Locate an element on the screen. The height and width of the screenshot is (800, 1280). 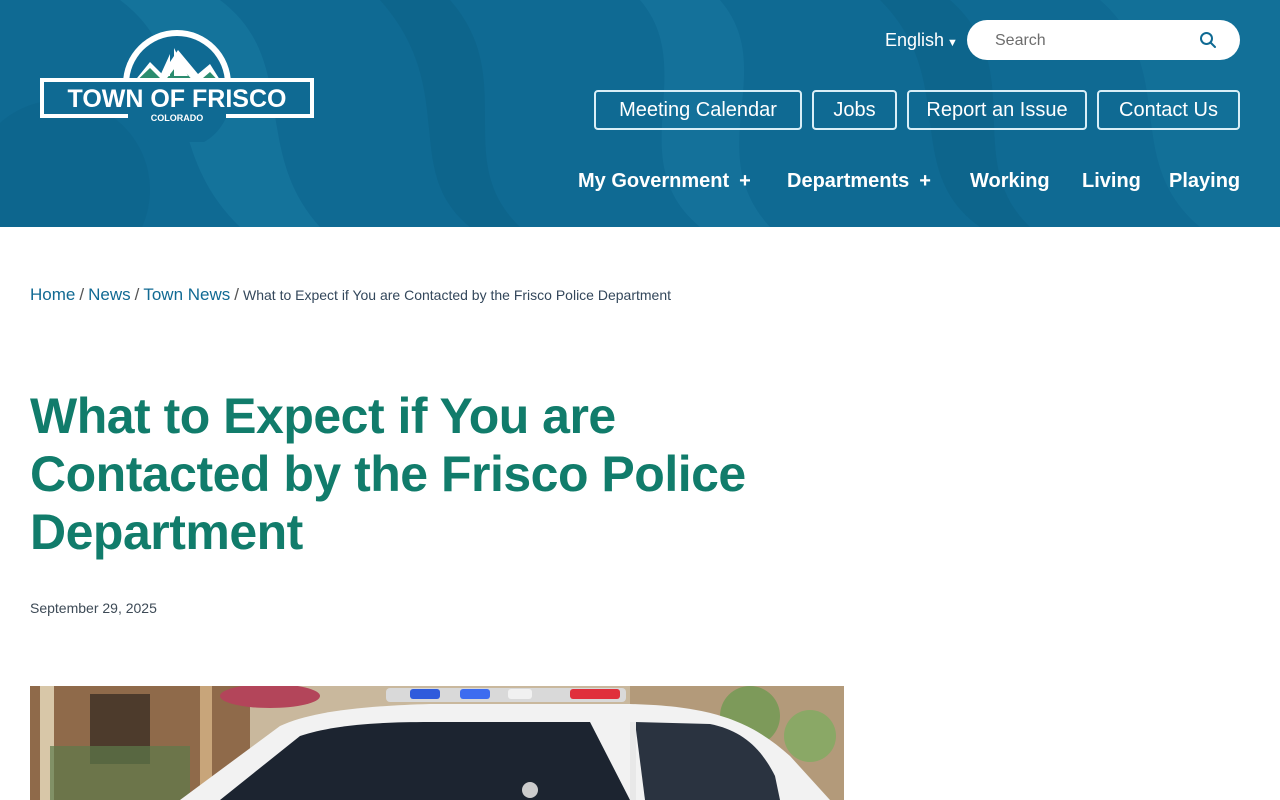
report-an-issue-button: Report an Issue is located at coordinates (997, 110).